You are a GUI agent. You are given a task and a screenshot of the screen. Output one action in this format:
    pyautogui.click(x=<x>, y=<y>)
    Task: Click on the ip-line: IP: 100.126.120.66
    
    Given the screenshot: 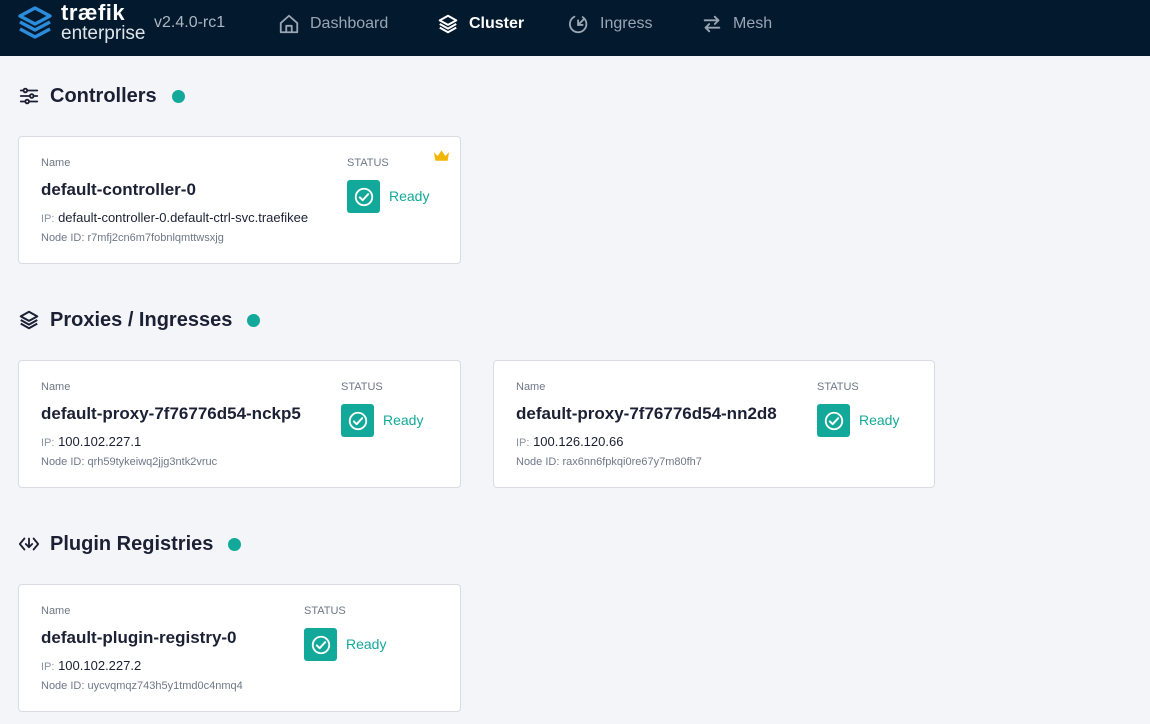 What is the action you would take?
    pyautogui.click(x=569, y=441)
    